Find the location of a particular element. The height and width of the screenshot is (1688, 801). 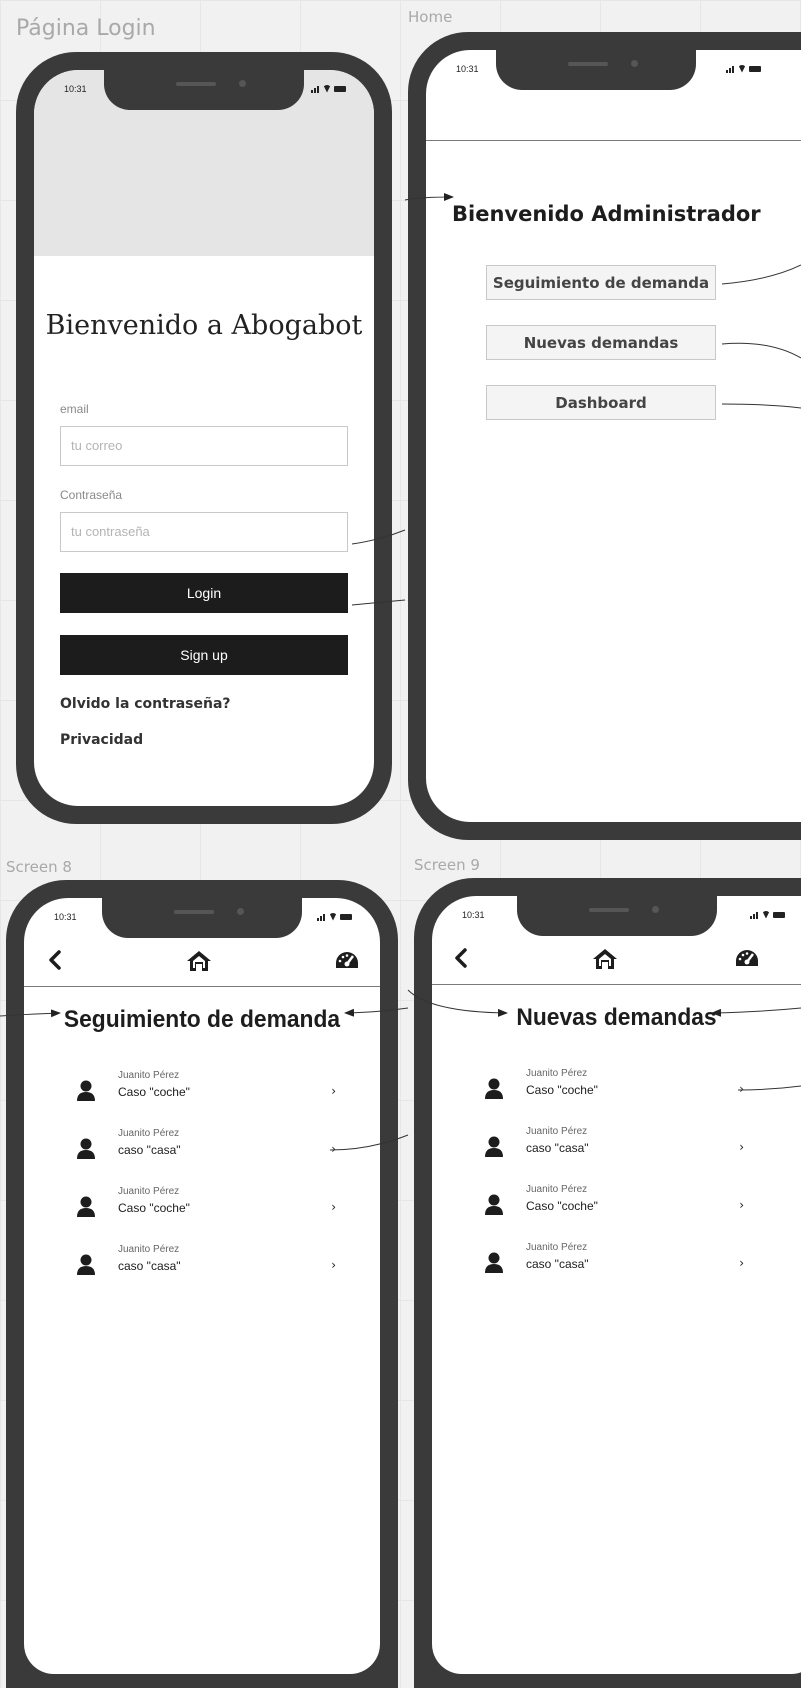

board-label-home: Home is located at coordinates (430, 17).